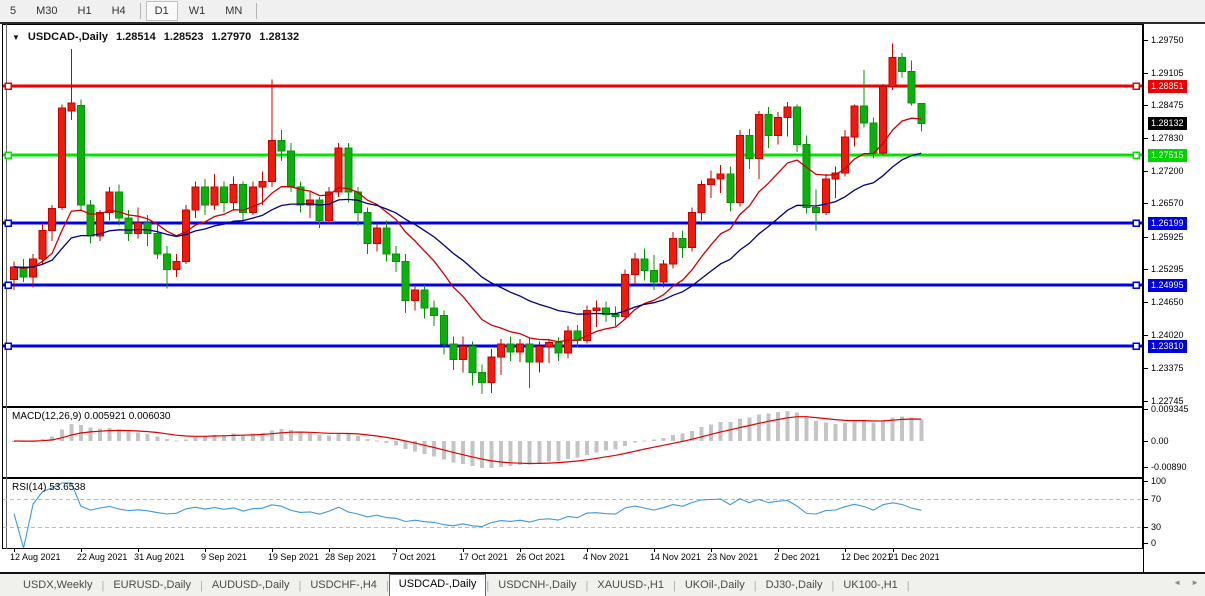 The width and height of the screenshot is (1205, 596). What do you see at coordinates (414, 557) in the screenshot?
I see `date-label: 7 Oct 2021` at bounding box center [414, 557].